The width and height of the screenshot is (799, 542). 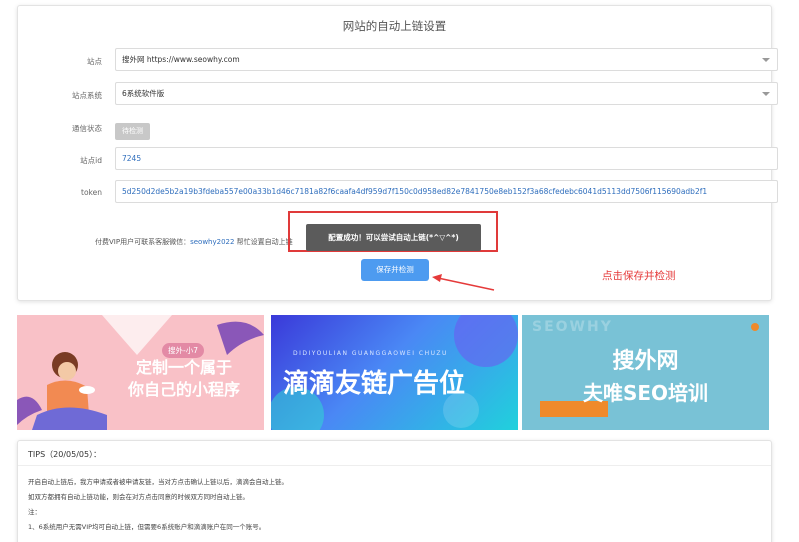 What do you see at coordinates (463, 282) in the screenshot?
I see `arrow-icon` at bounding box center [463, 282].